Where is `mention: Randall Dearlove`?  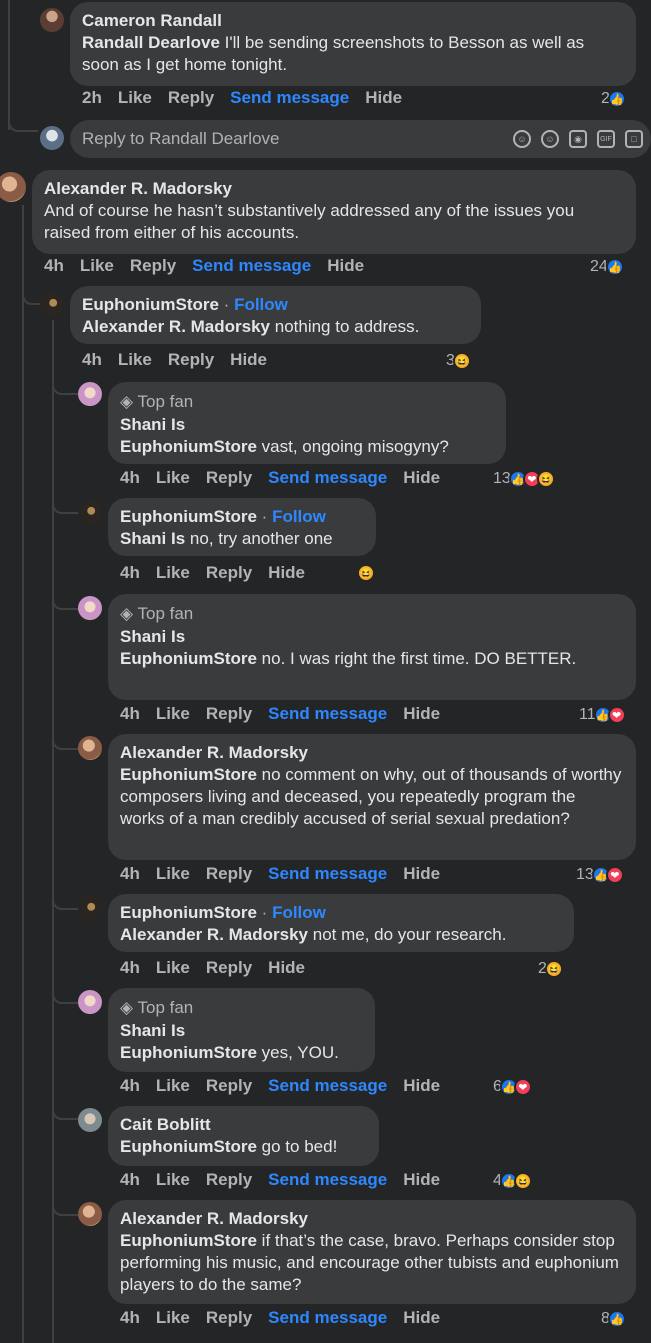
mention: Randall Dearlove is located at coordinates (151, 42).